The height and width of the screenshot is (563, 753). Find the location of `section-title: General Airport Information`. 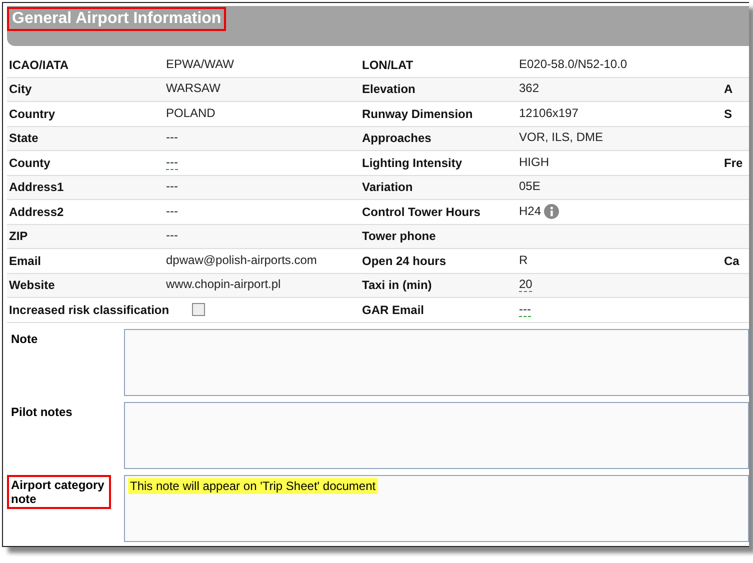

section-title: General Airport Information is located at coordinates (116, 19).